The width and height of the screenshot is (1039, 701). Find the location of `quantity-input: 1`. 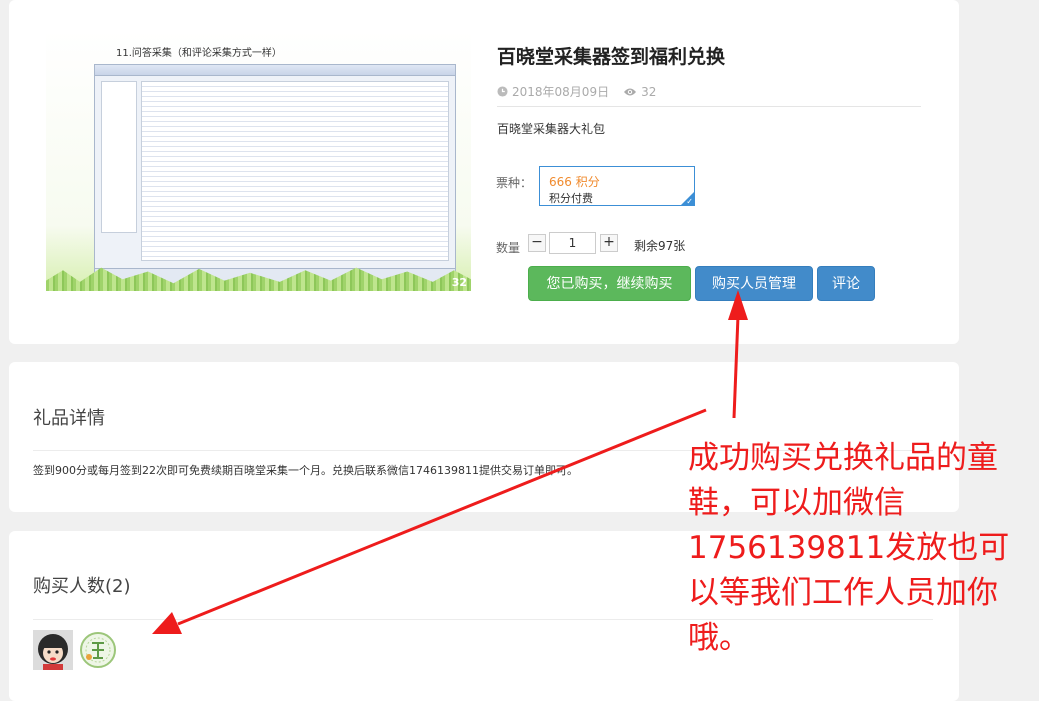

quantity-input: 1 is located at coordinates (572, 243).